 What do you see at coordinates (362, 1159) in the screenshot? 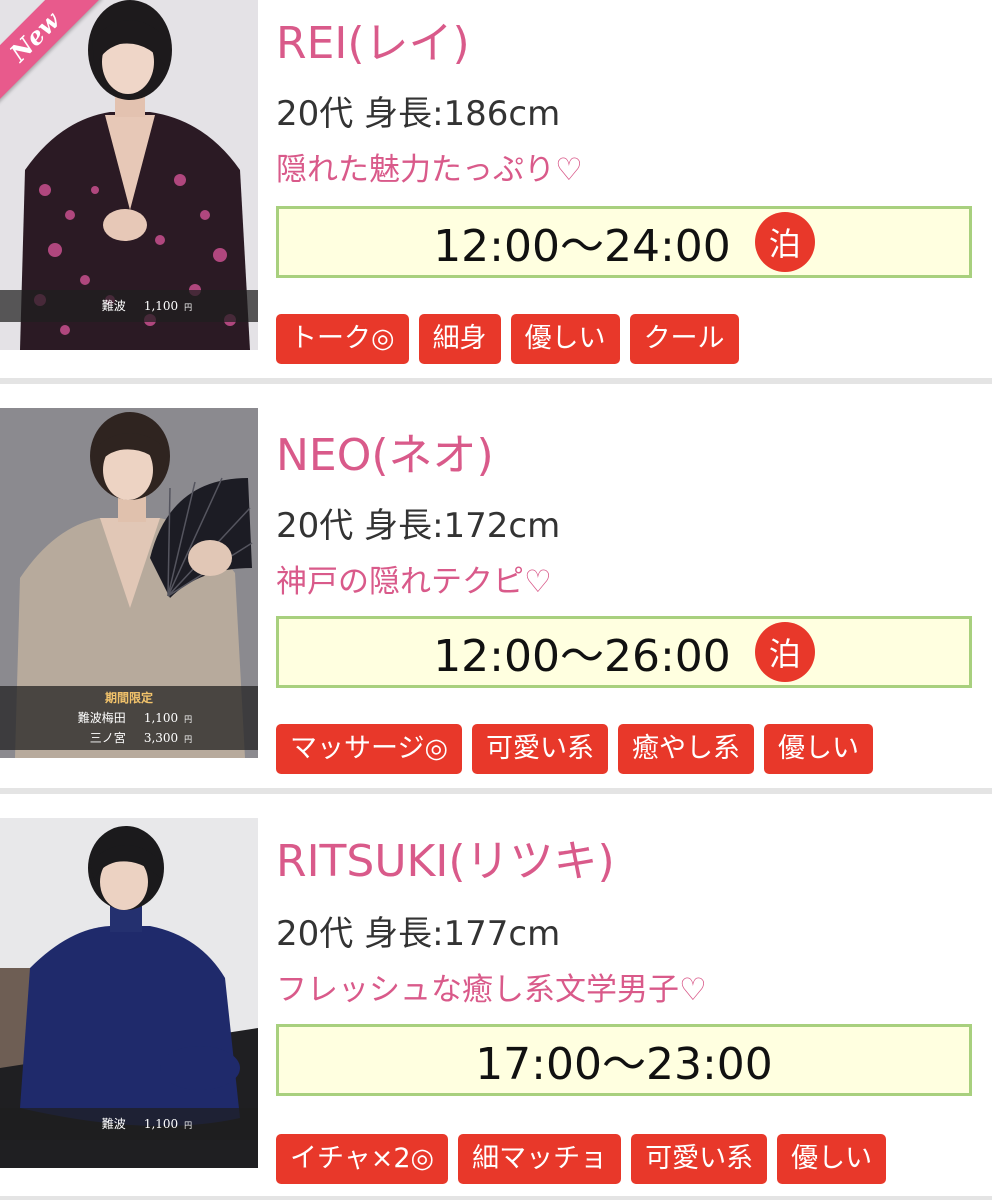
I see `tag-chip: イチャ×2◎` at bounding box center [362, 1159].